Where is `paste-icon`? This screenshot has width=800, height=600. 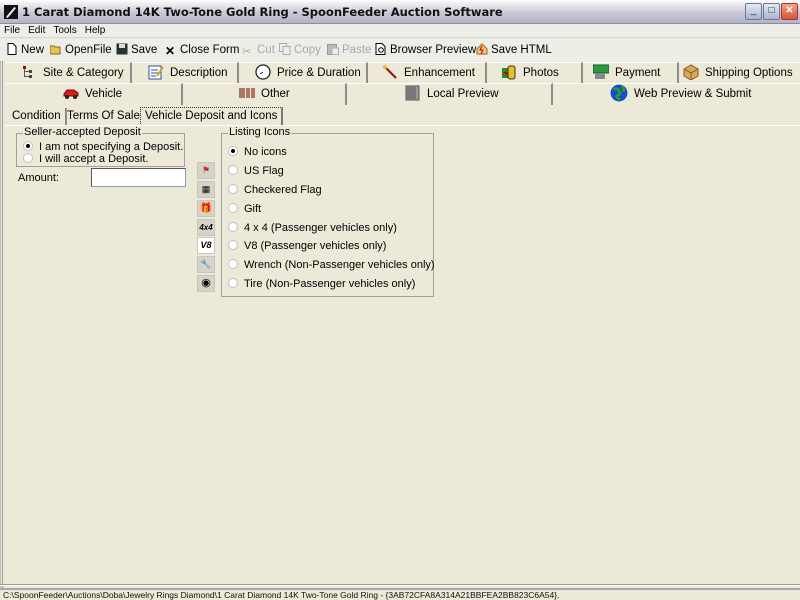
paste-icon is located at coordinates (333, 49).